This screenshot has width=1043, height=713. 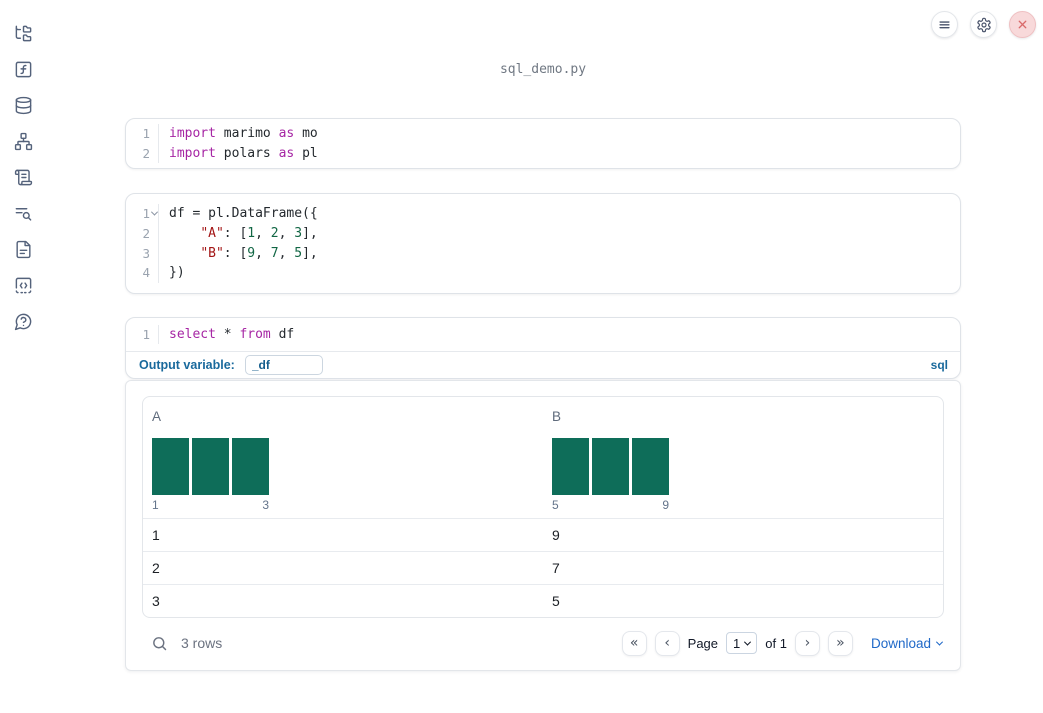 I want to click on sidebar-item-datasources, so click(x=23, y=105).